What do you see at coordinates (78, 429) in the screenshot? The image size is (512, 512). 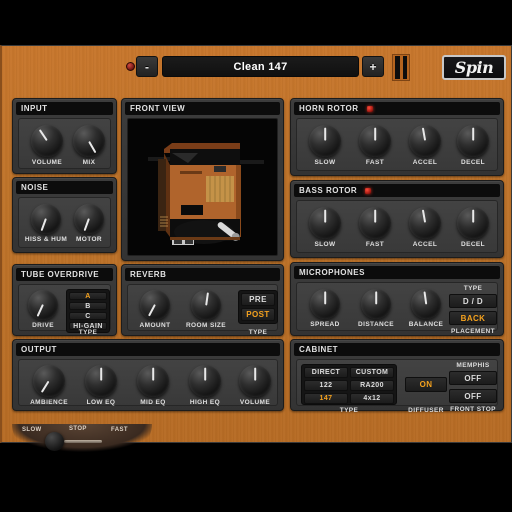 I see `lever-label-stop: STOP` at bounding box center [78, 429].